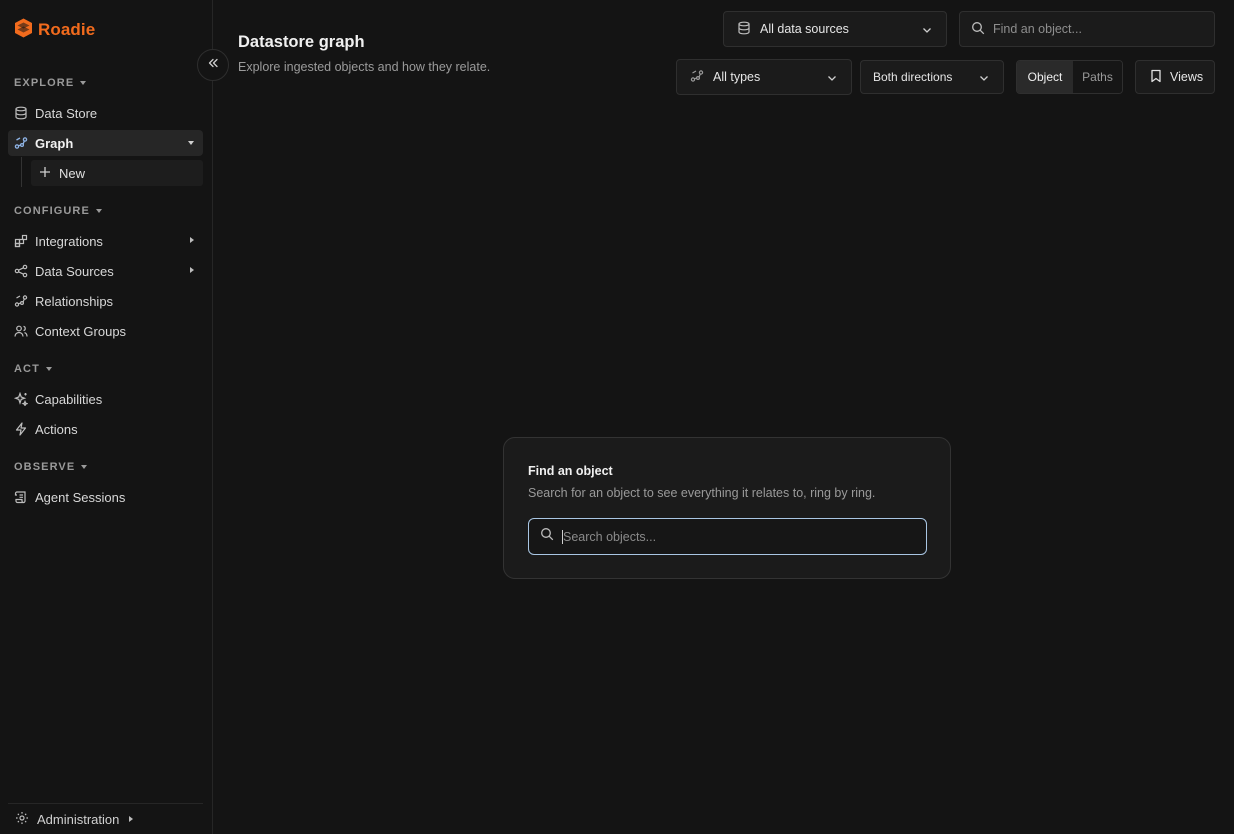 The height and width of the screenshot is (834, 1234). Describe the element at coordinates (69, 241) in the screenshot. I see `sidebar-item-label: Integrations` at that location.